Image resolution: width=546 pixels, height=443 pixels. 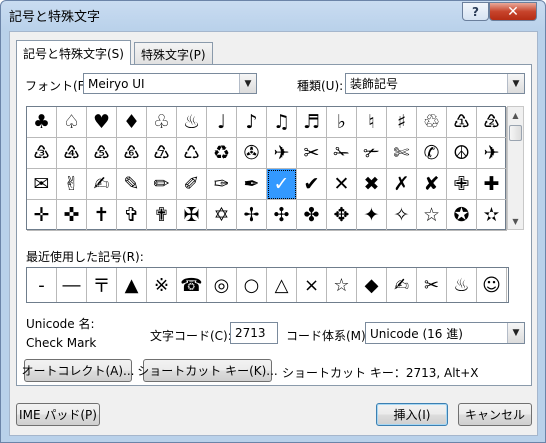 What do you see at coordinates (462, 184) in the screenshot?
I see `symbol-cell: ✙` at bounding box center [462, 184].